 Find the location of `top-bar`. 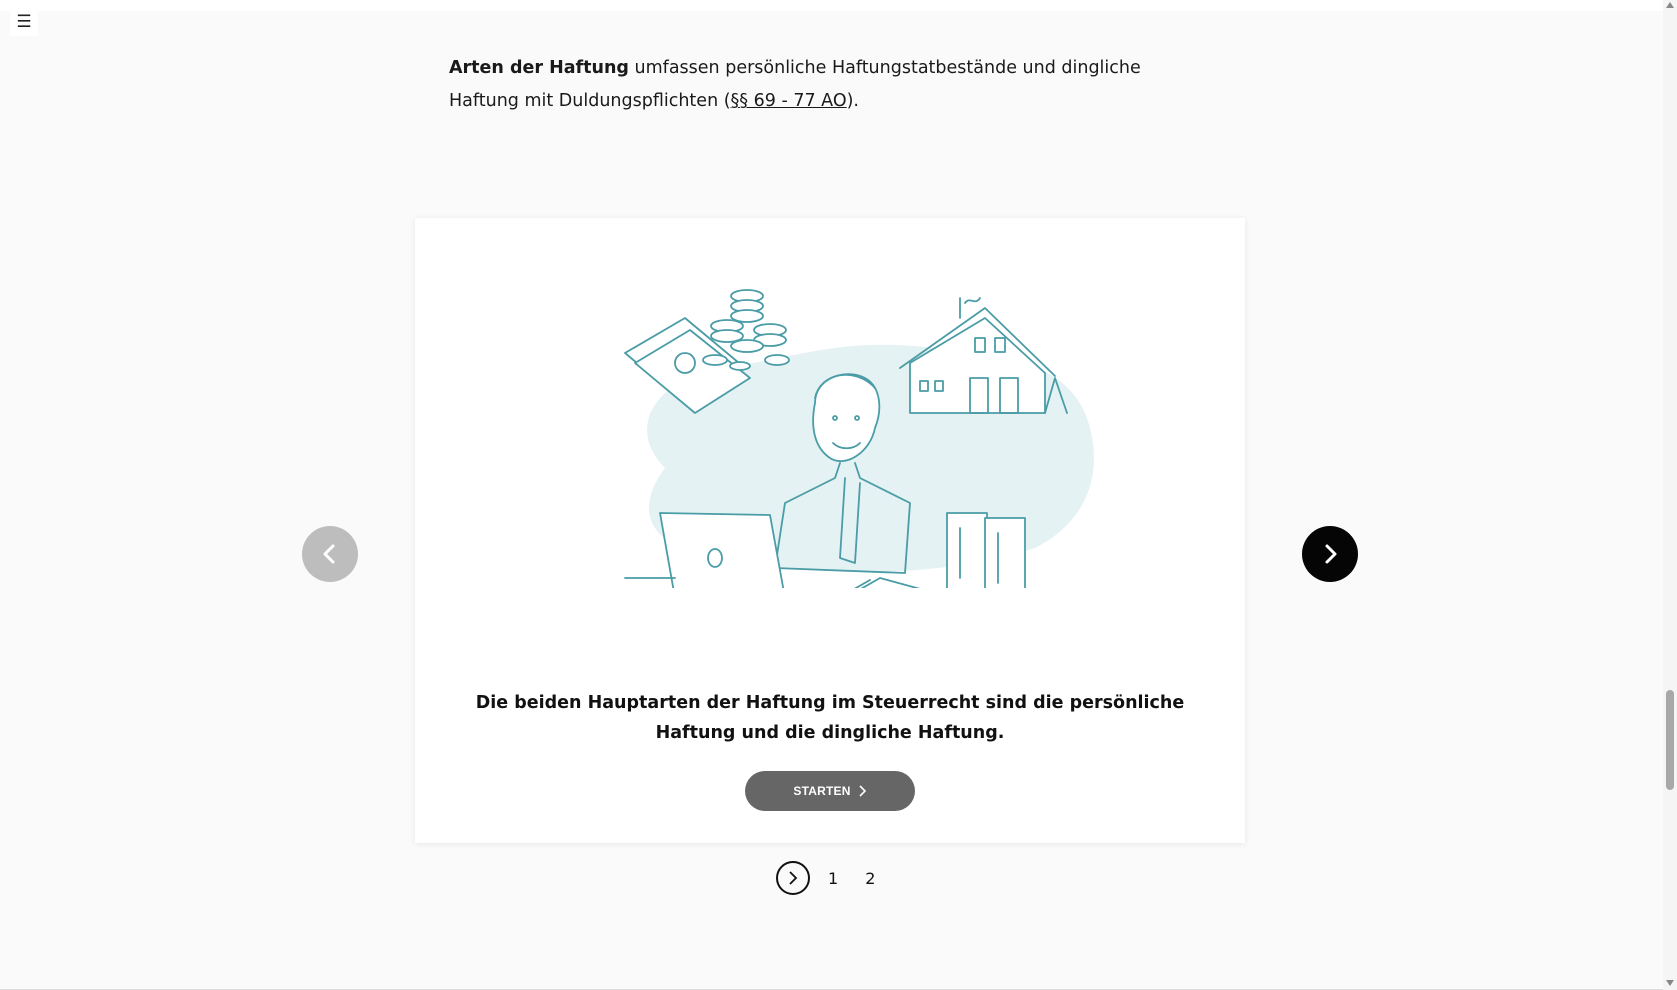

top-bar is located at coordinates (831, 5).